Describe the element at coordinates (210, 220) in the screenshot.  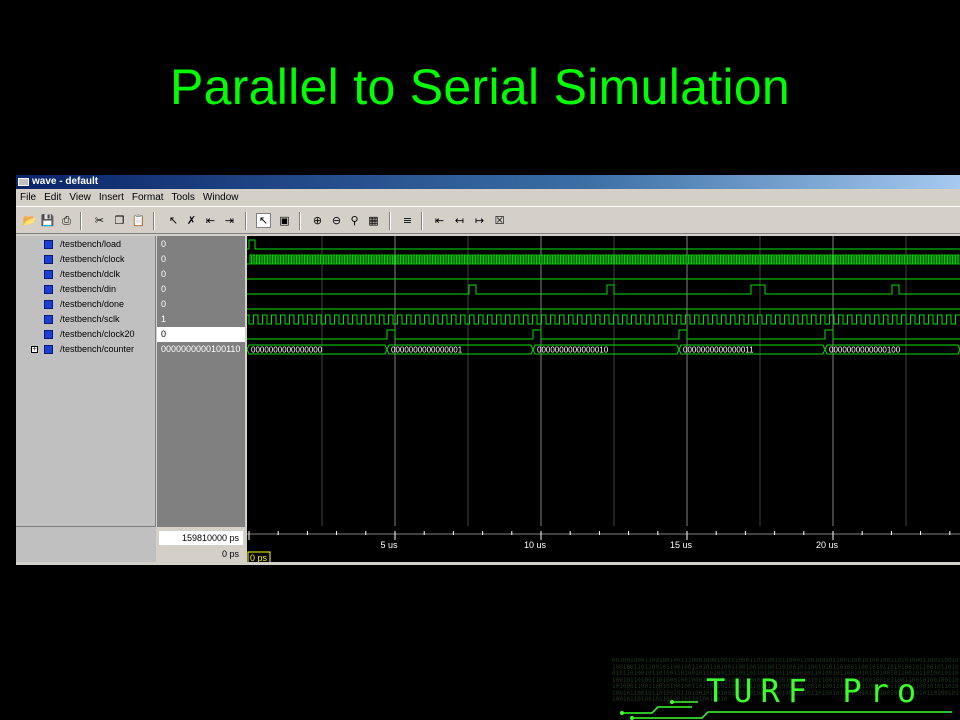
I see `insert-cursor-icon: ⇤` at that location.